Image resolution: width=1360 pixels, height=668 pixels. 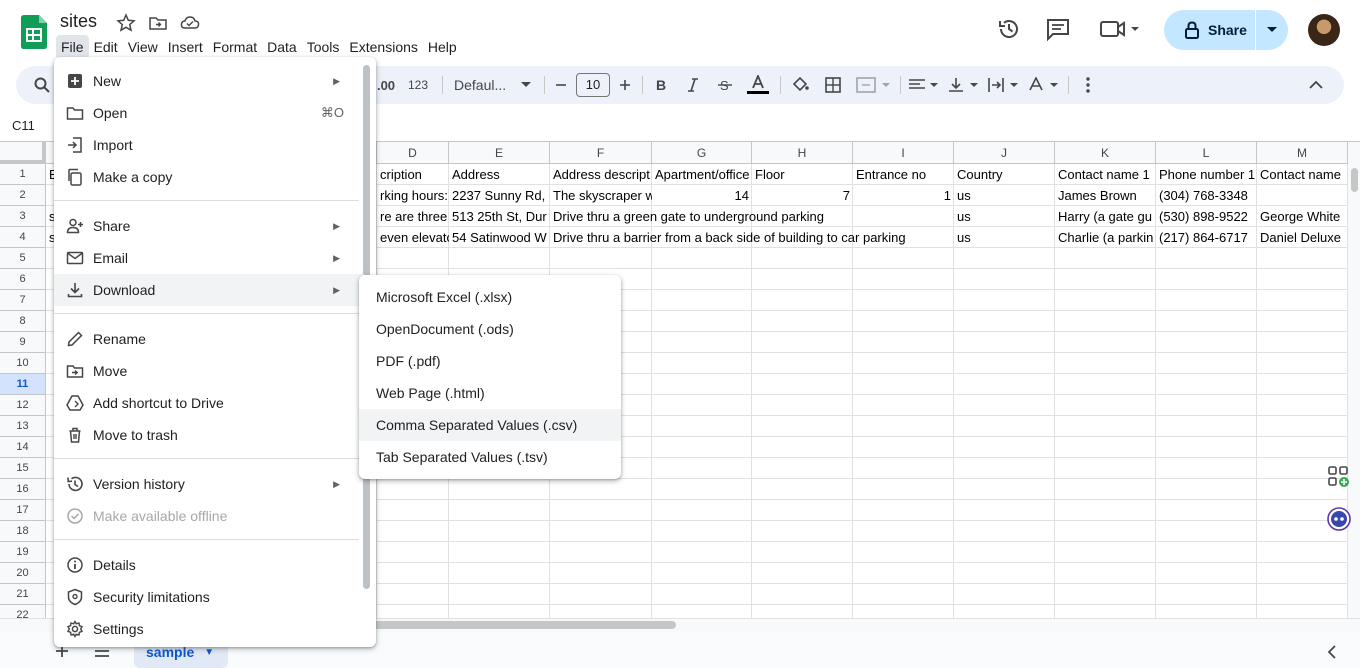 I want to click on file-menu-item-settings: Settings, so click(x=209, y=629).